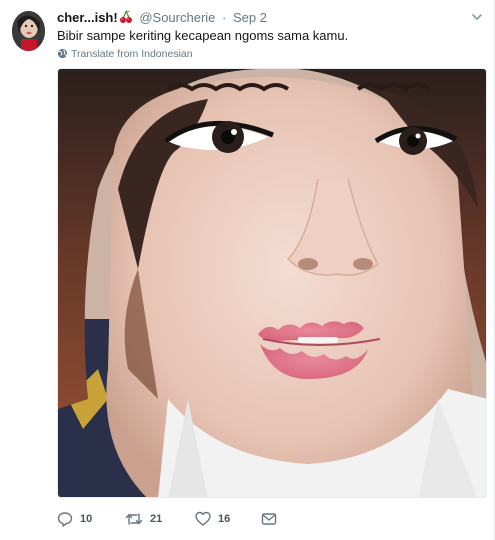 The height and width of the screenshot is (540, 495). Describe the element at coordinates (28, 31) in the screenshot. I see `user-avatar` at that location.